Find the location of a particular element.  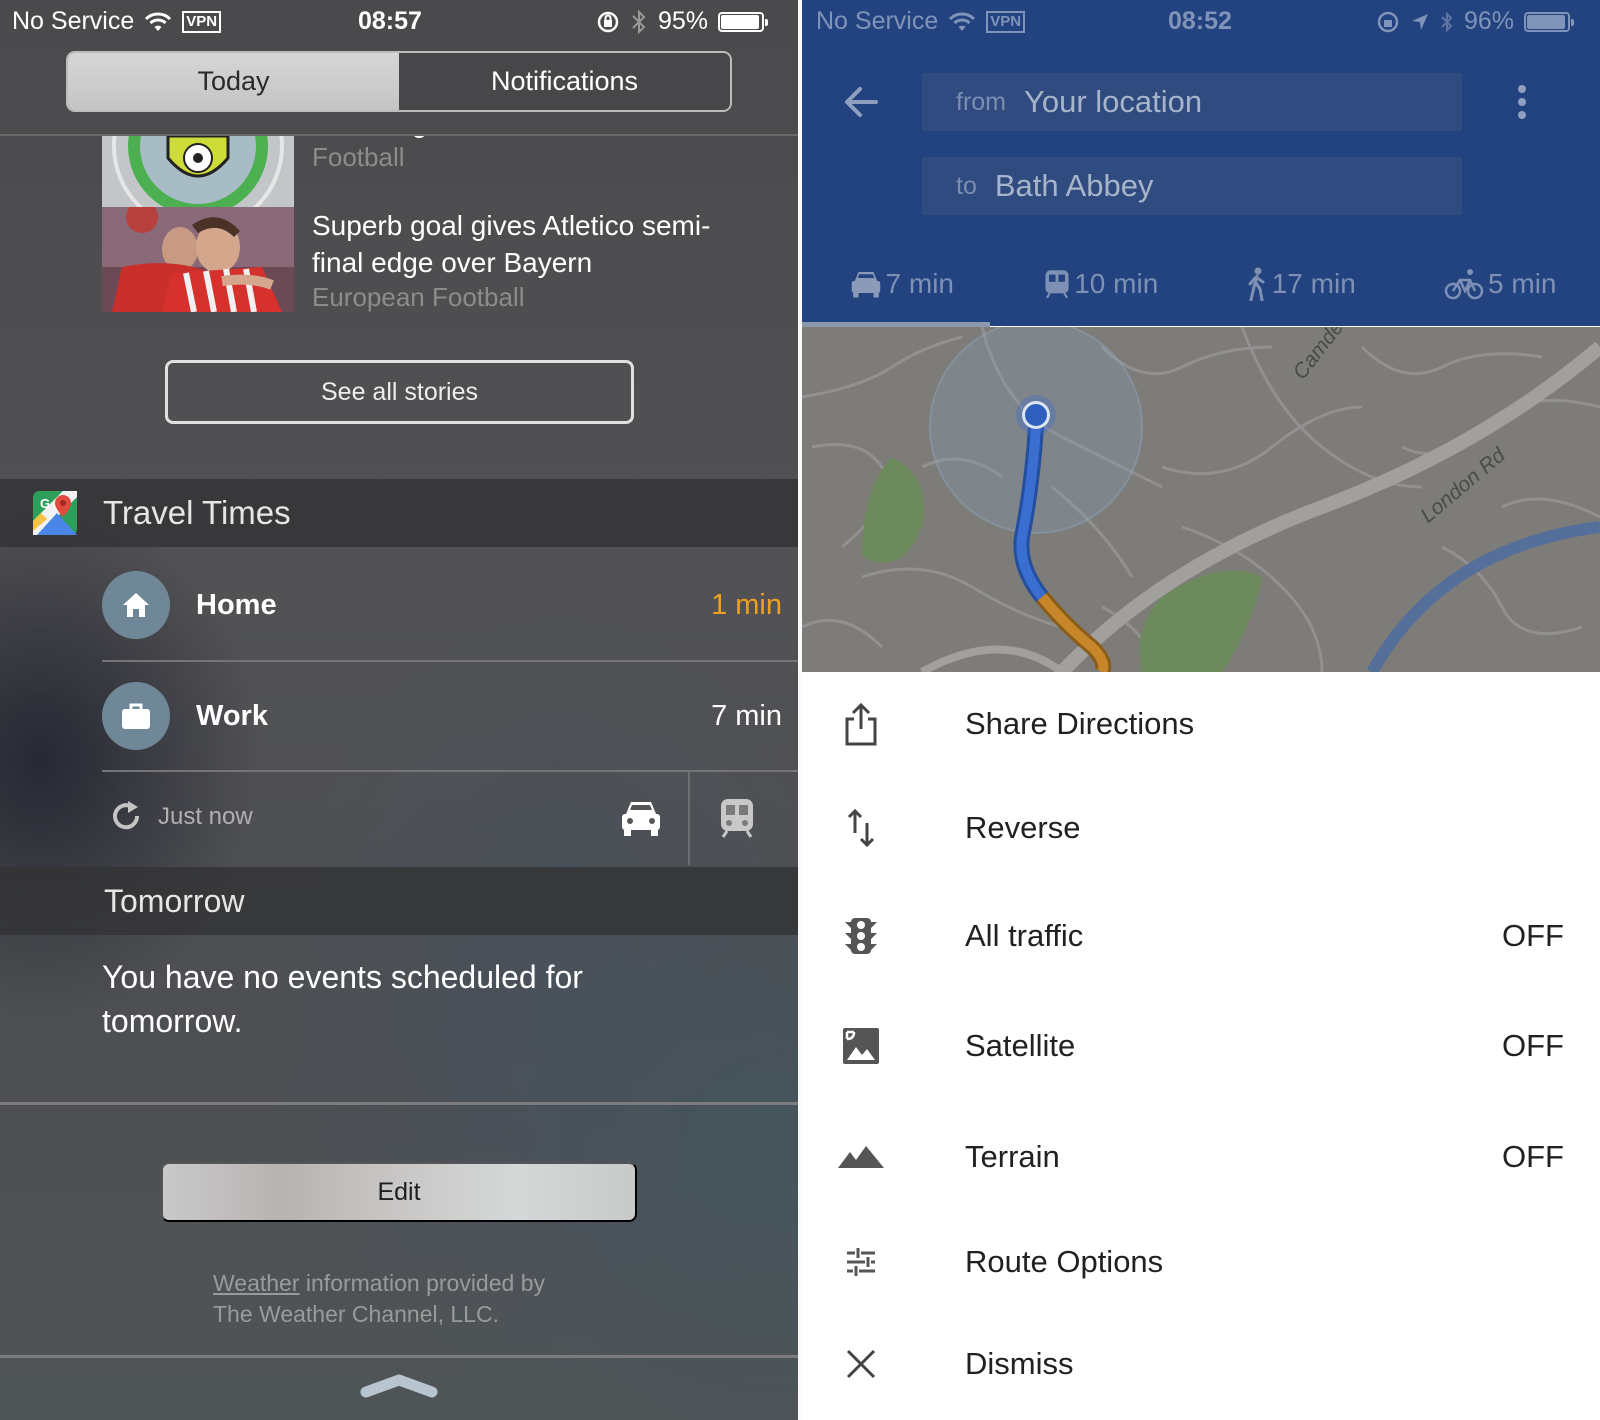

terrain-icon is located at coordinates (861, 1157).